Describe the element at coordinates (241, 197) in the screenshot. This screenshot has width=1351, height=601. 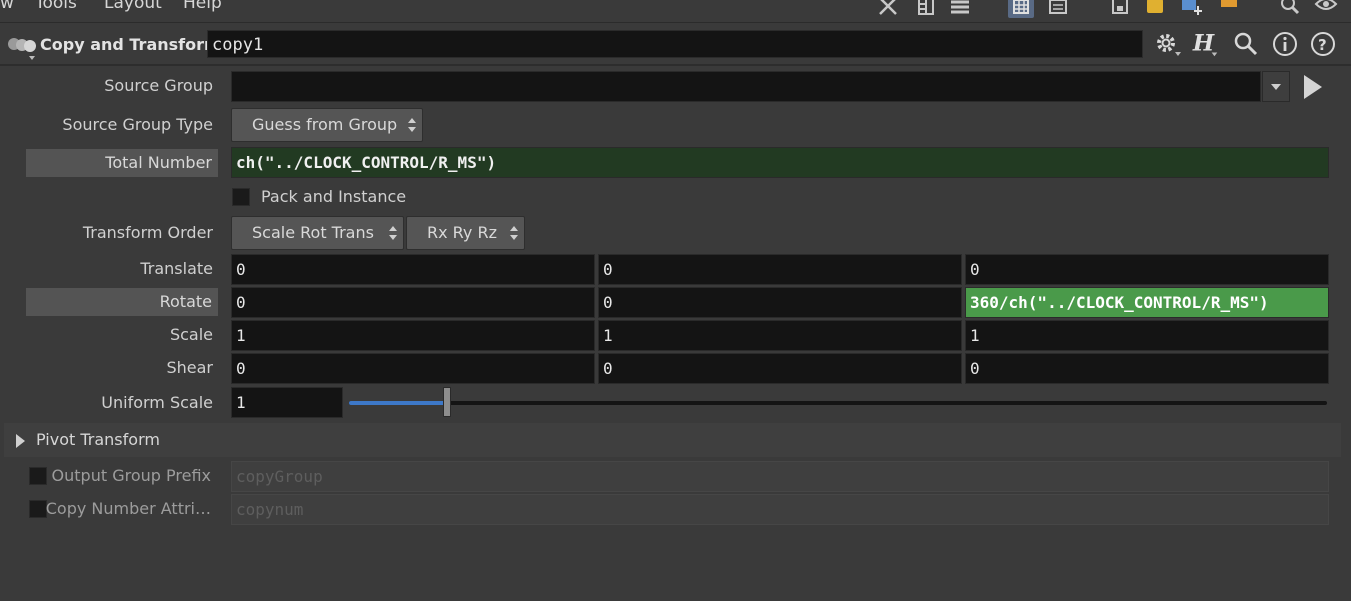
I see `pack-instance-checkbox` at that location.